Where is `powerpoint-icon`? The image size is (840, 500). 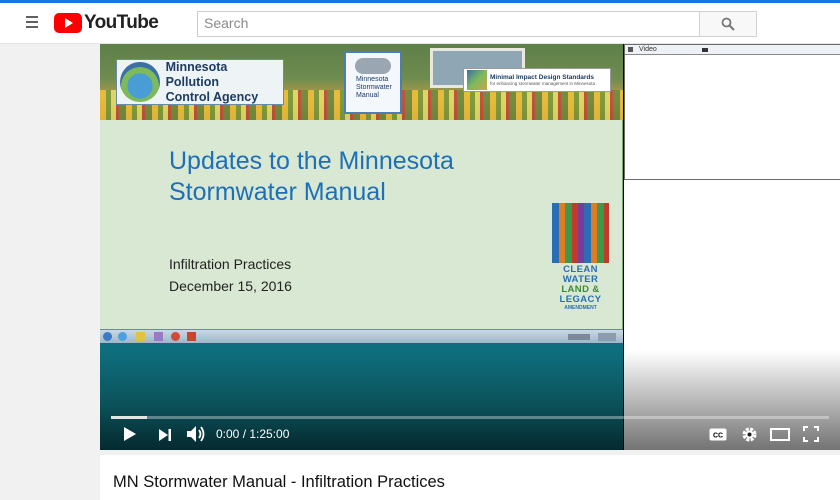 powerpoint-icon is located at coordinates (191, 336).